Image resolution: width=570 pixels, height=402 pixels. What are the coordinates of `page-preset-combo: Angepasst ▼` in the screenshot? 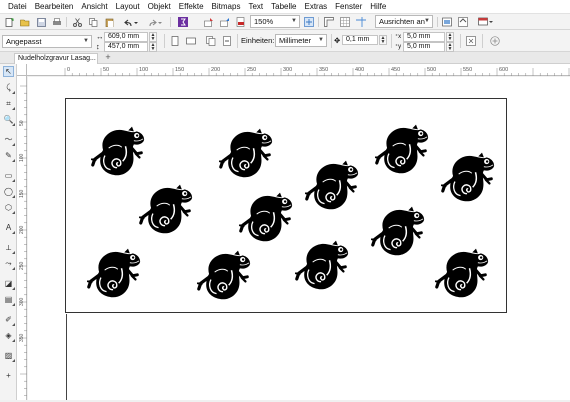 It's located at (47, 41).